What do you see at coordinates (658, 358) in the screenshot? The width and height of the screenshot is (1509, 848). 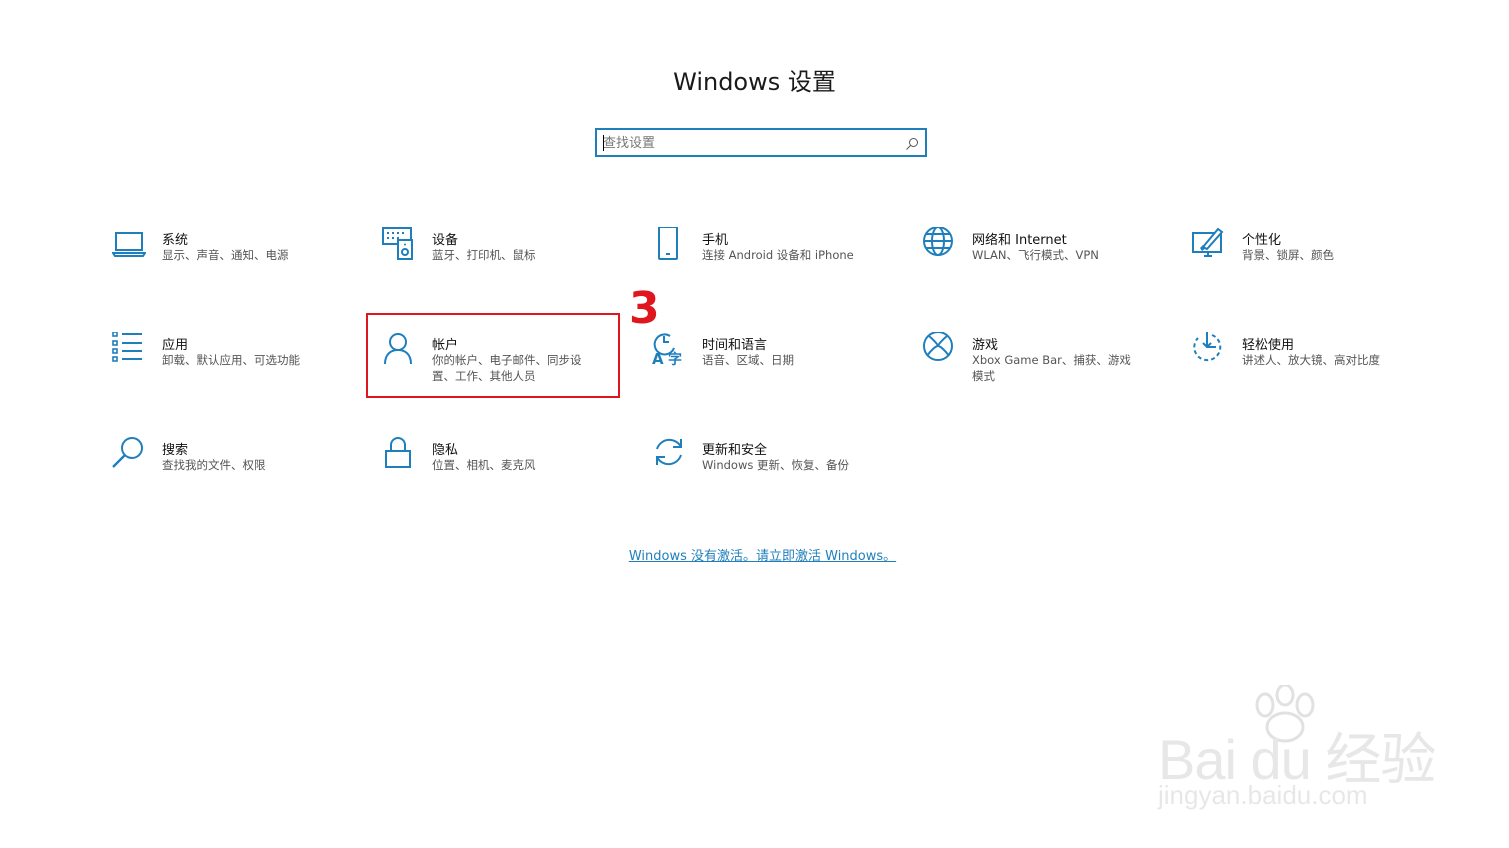 I see `svg-text: A` at bounding box center [658, 358].